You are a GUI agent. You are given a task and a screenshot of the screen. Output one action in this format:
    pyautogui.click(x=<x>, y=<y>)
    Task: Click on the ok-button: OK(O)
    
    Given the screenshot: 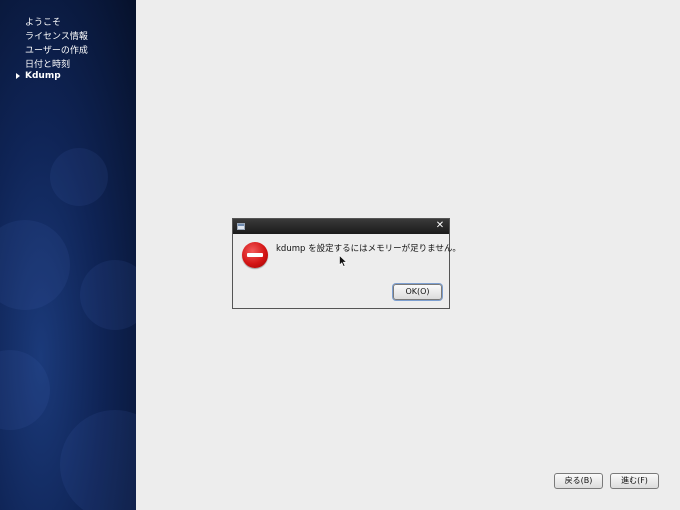 What is the action you would take?
    pyautogui.click(x=417, y=292)
    